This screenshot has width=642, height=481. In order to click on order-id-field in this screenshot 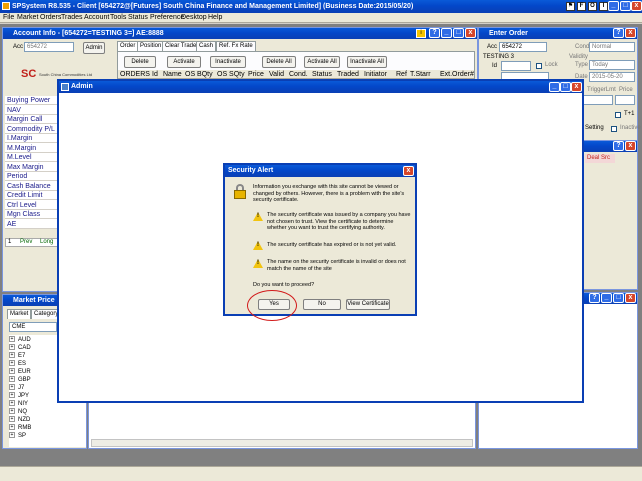, I will do `click(516, 66)`.